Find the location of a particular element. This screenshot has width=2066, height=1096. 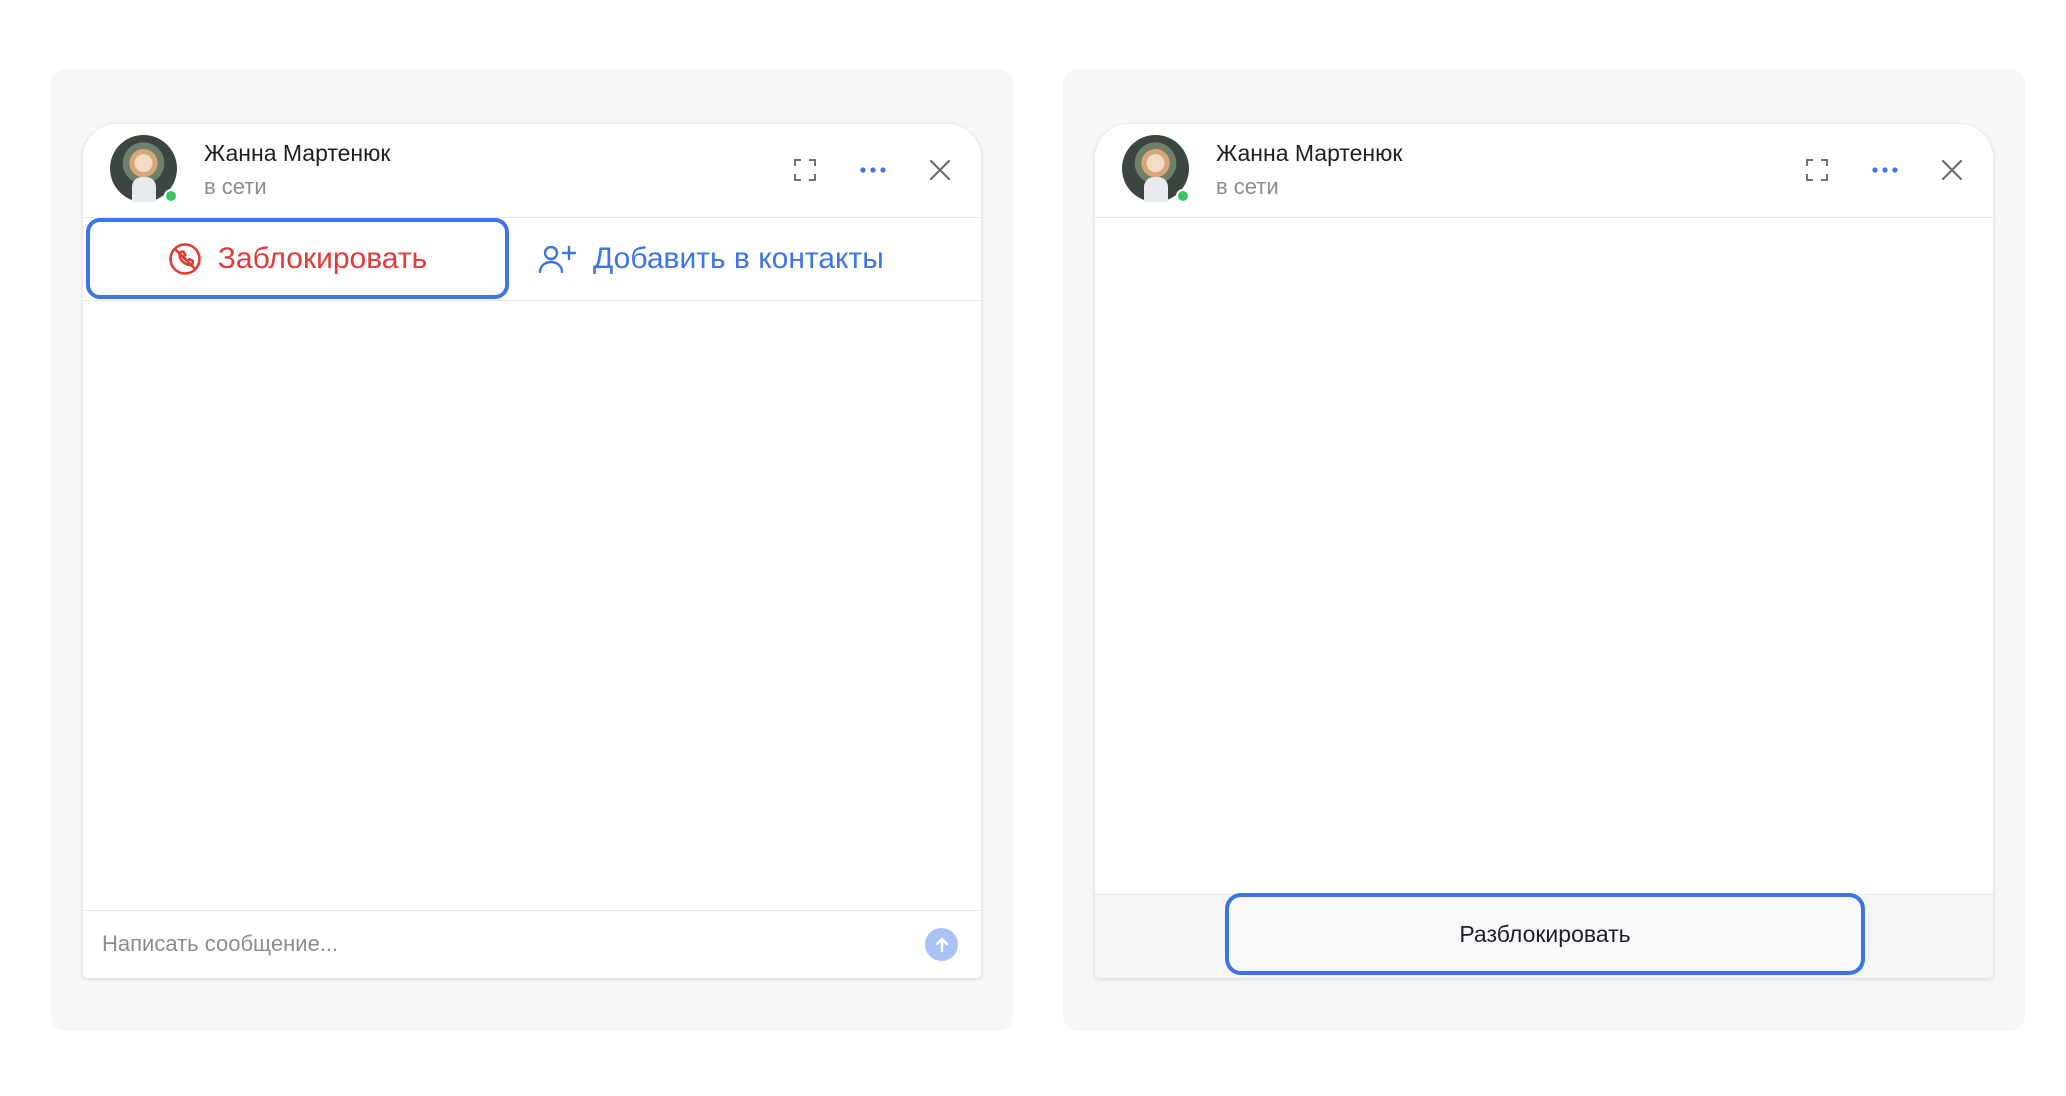

block-icon is located at coordinates (184, 258).